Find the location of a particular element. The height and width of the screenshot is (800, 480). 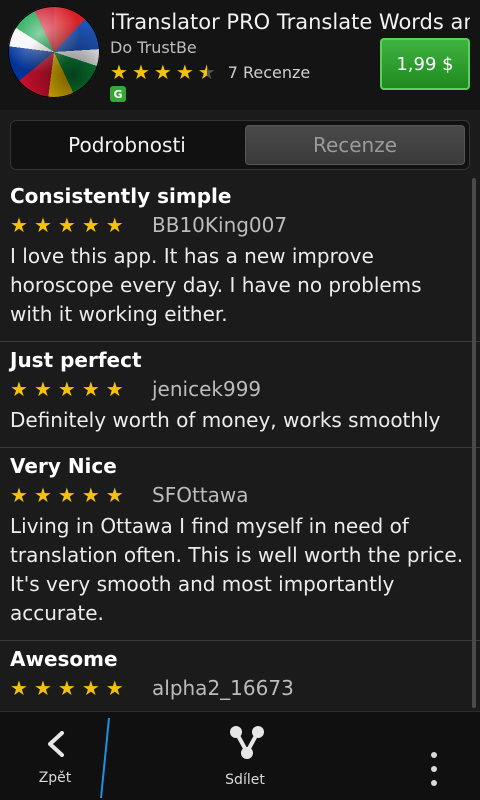

back-label: Zpět is located at coordinates (55, 778).